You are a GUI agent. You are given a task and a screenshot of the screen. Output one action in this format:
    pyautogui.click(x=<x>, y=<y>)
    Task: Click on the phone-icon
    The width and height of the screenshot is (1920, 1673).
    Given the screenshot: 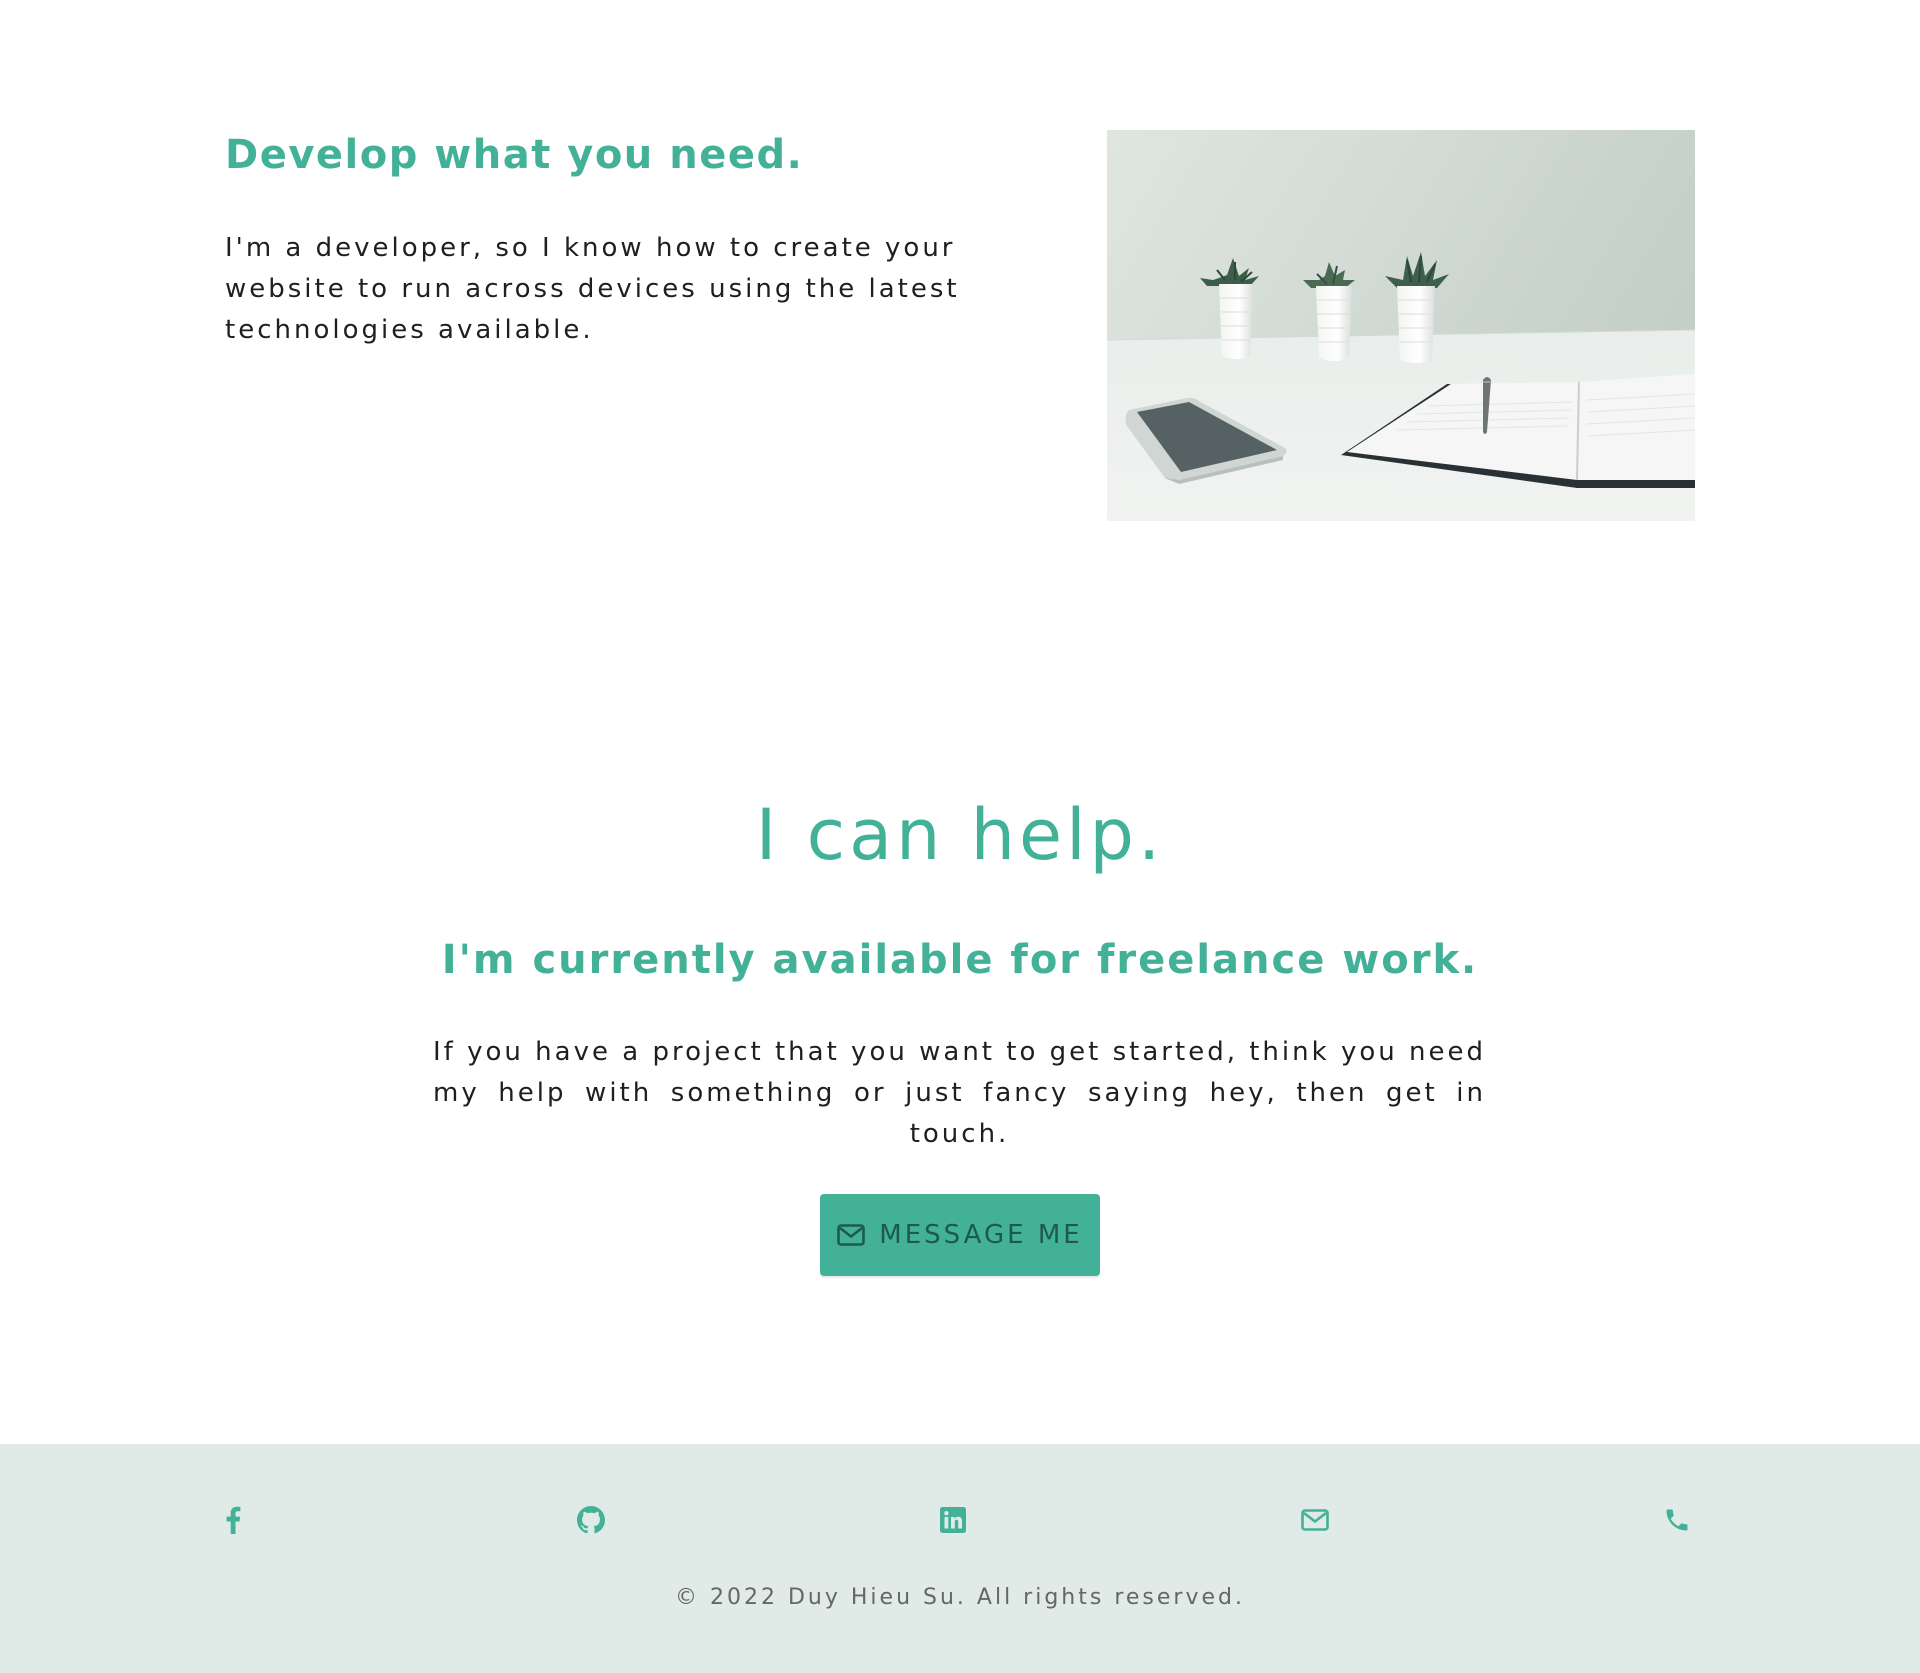 What is the action you would take?
    pyautogui.click(x=1677, y=1520)
    